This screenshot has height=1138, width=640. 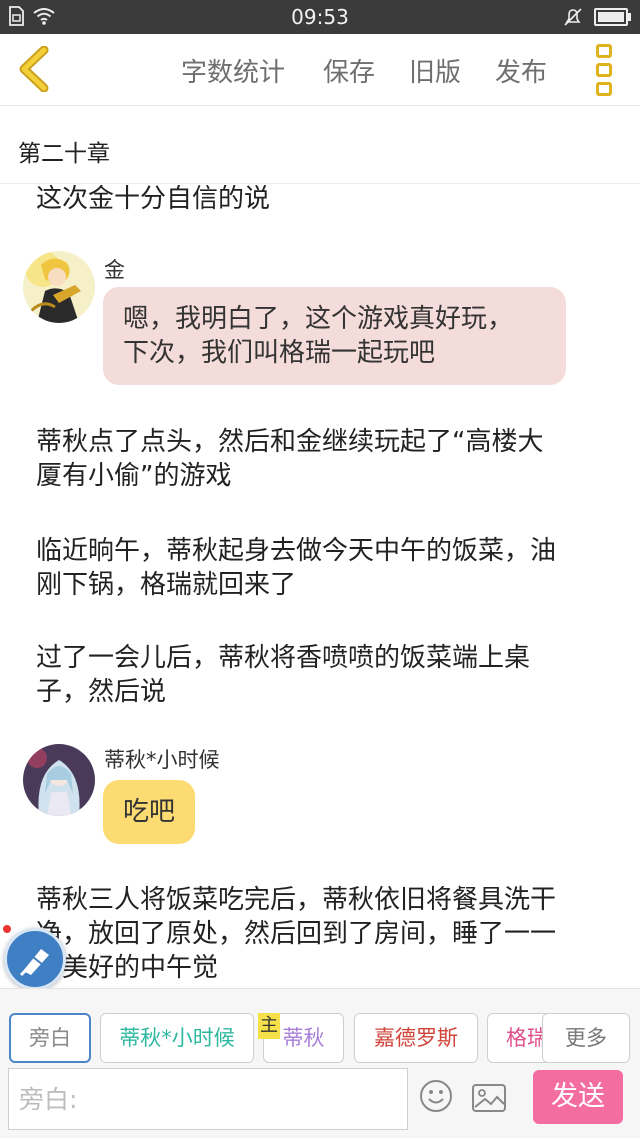 What do you see at coordinates (323, 200) in the screenshot?
I see `narration-paragraph: 这次金十分自信的说` at bounding box center [323, 200].